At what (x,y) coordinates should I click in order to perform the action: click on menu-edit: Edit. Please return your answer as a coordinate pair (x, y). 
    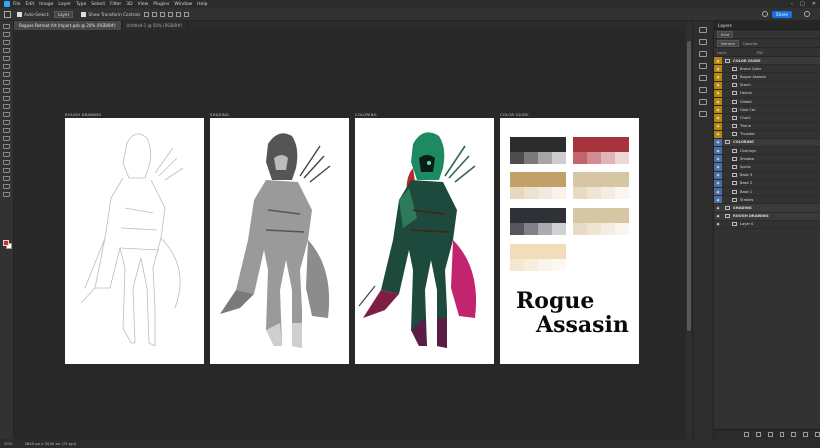
    Looking at the image, I should click on (30, 4).